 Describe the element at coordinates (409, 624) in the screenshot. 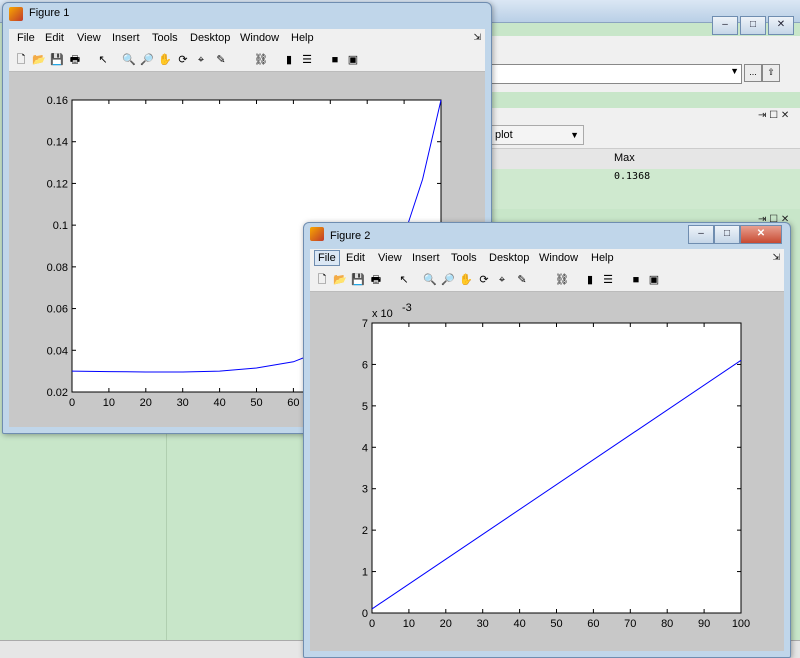

I see `x-tick-label: 10` at that location.